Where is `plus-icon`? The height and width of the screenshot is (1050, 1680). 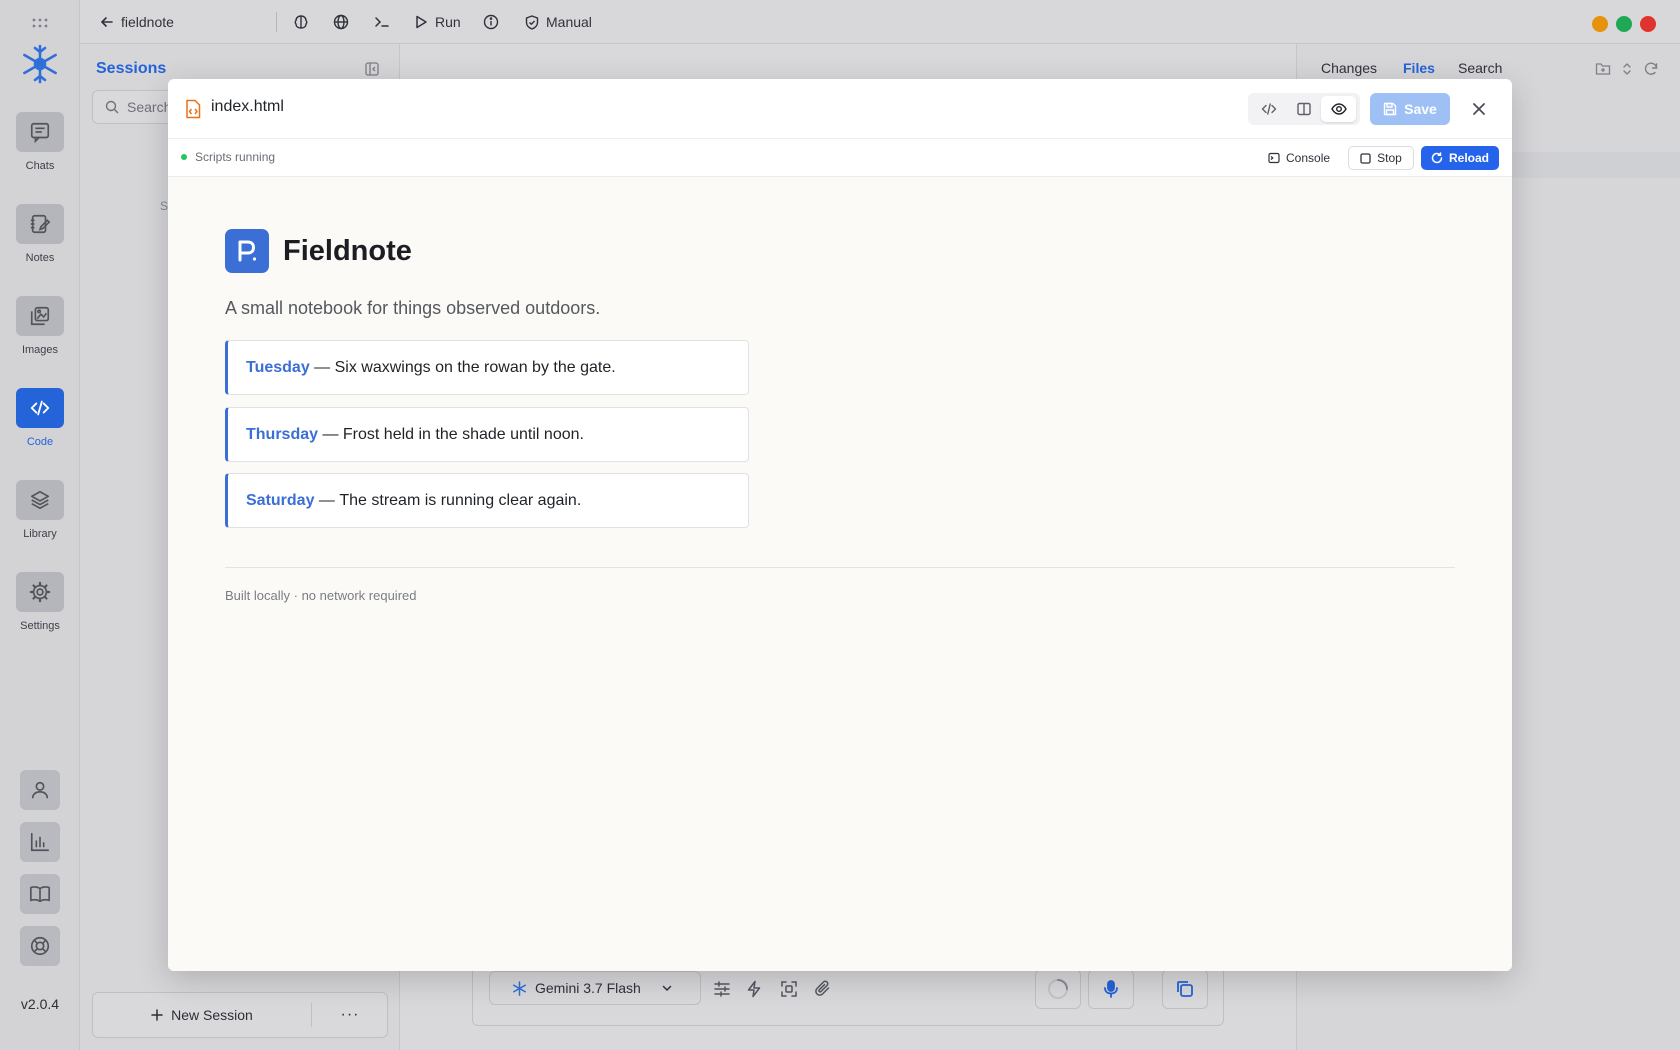 plus-icon is located at coordinates (157, 1015).